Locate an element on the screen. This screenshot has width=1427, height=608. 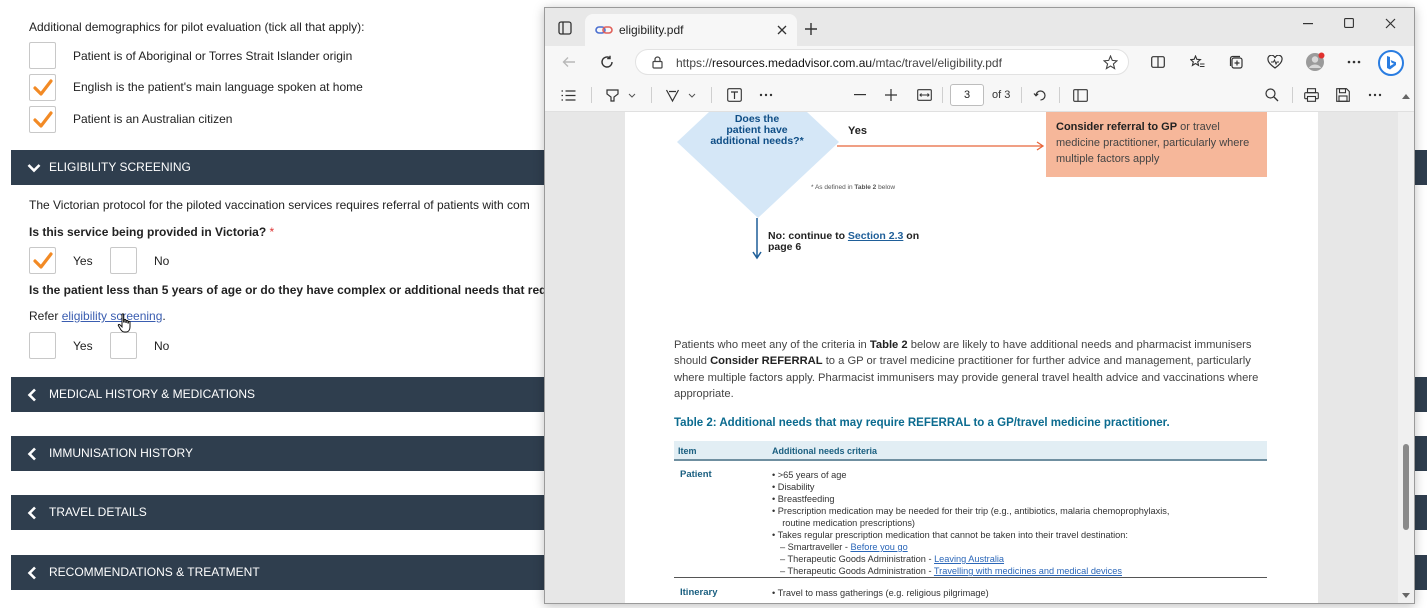
draw-icon is located at coordinates (672, 95).